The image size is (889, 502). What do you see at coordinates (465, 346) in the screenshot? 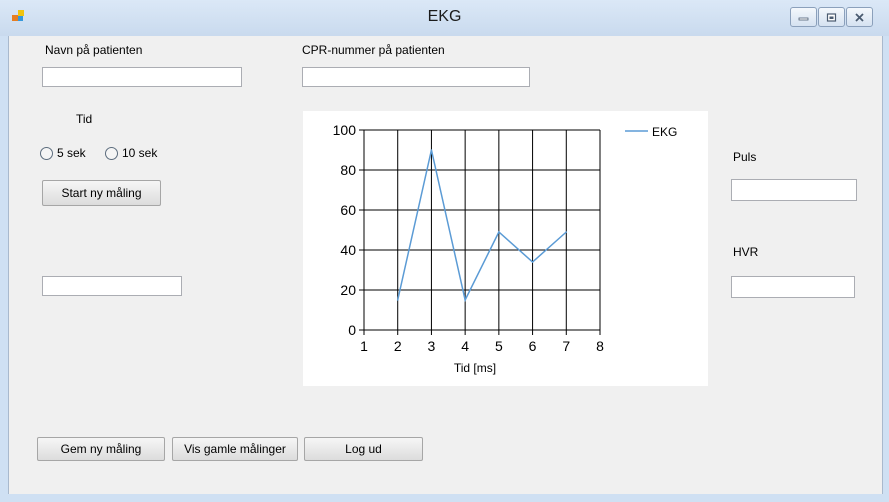
I see `x-tick-label-4: 4` at bounding box center [465, 346].